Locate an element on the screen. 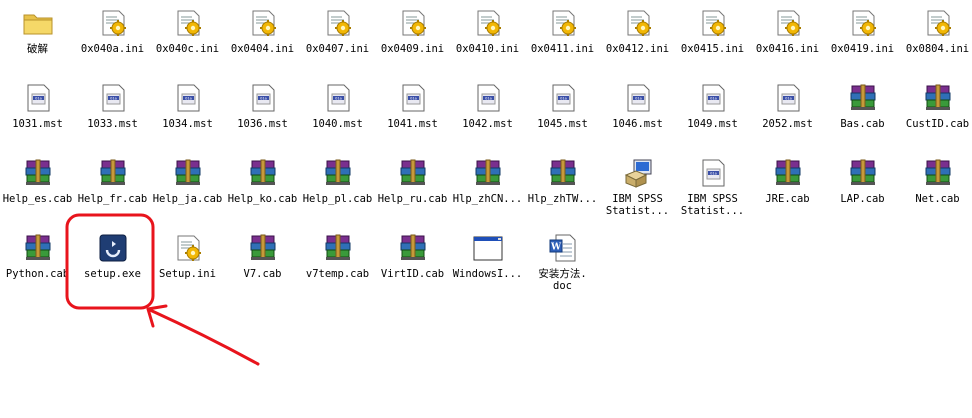 This screenshot has height=418, width=972. file-item: 01a 1042.mst is located at coordinates (487, 102).